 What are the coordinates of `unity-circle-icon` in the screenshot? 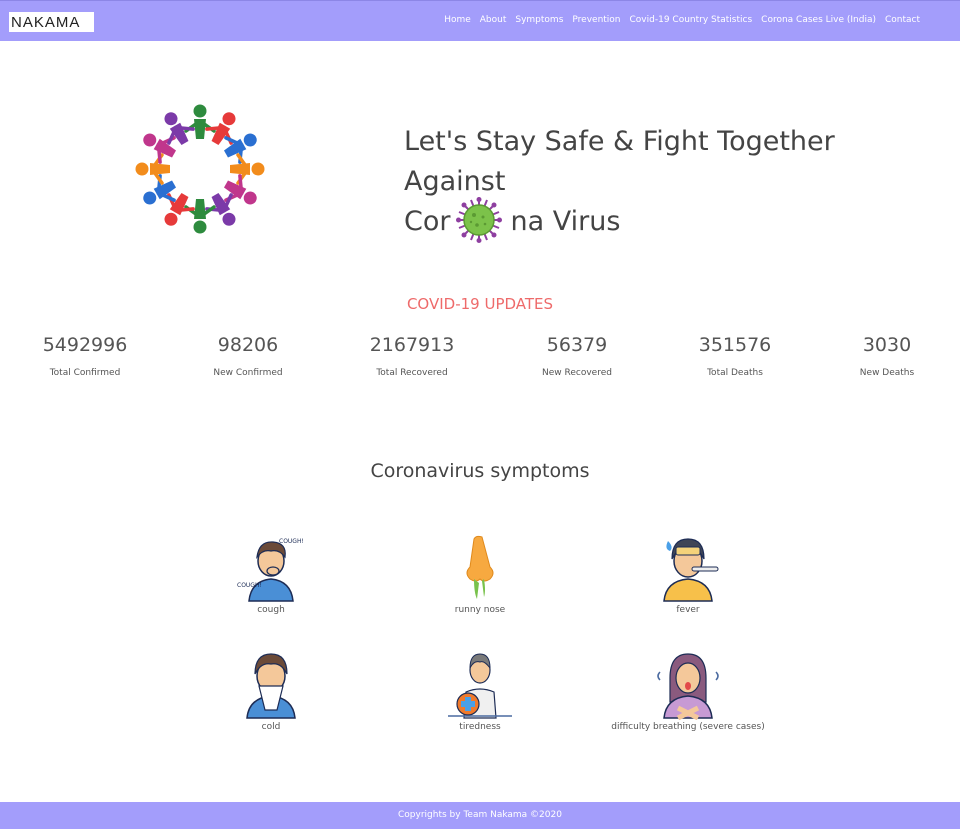 It's located at (200, 169).